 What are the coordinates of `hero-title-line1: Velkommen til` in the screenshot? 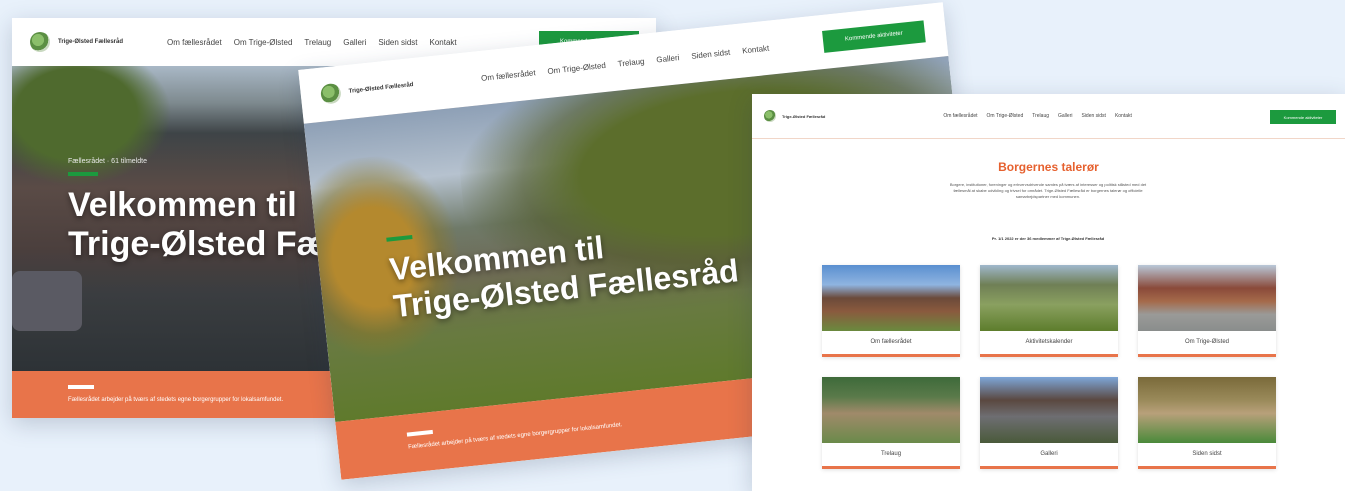 It's located at (182, 205).